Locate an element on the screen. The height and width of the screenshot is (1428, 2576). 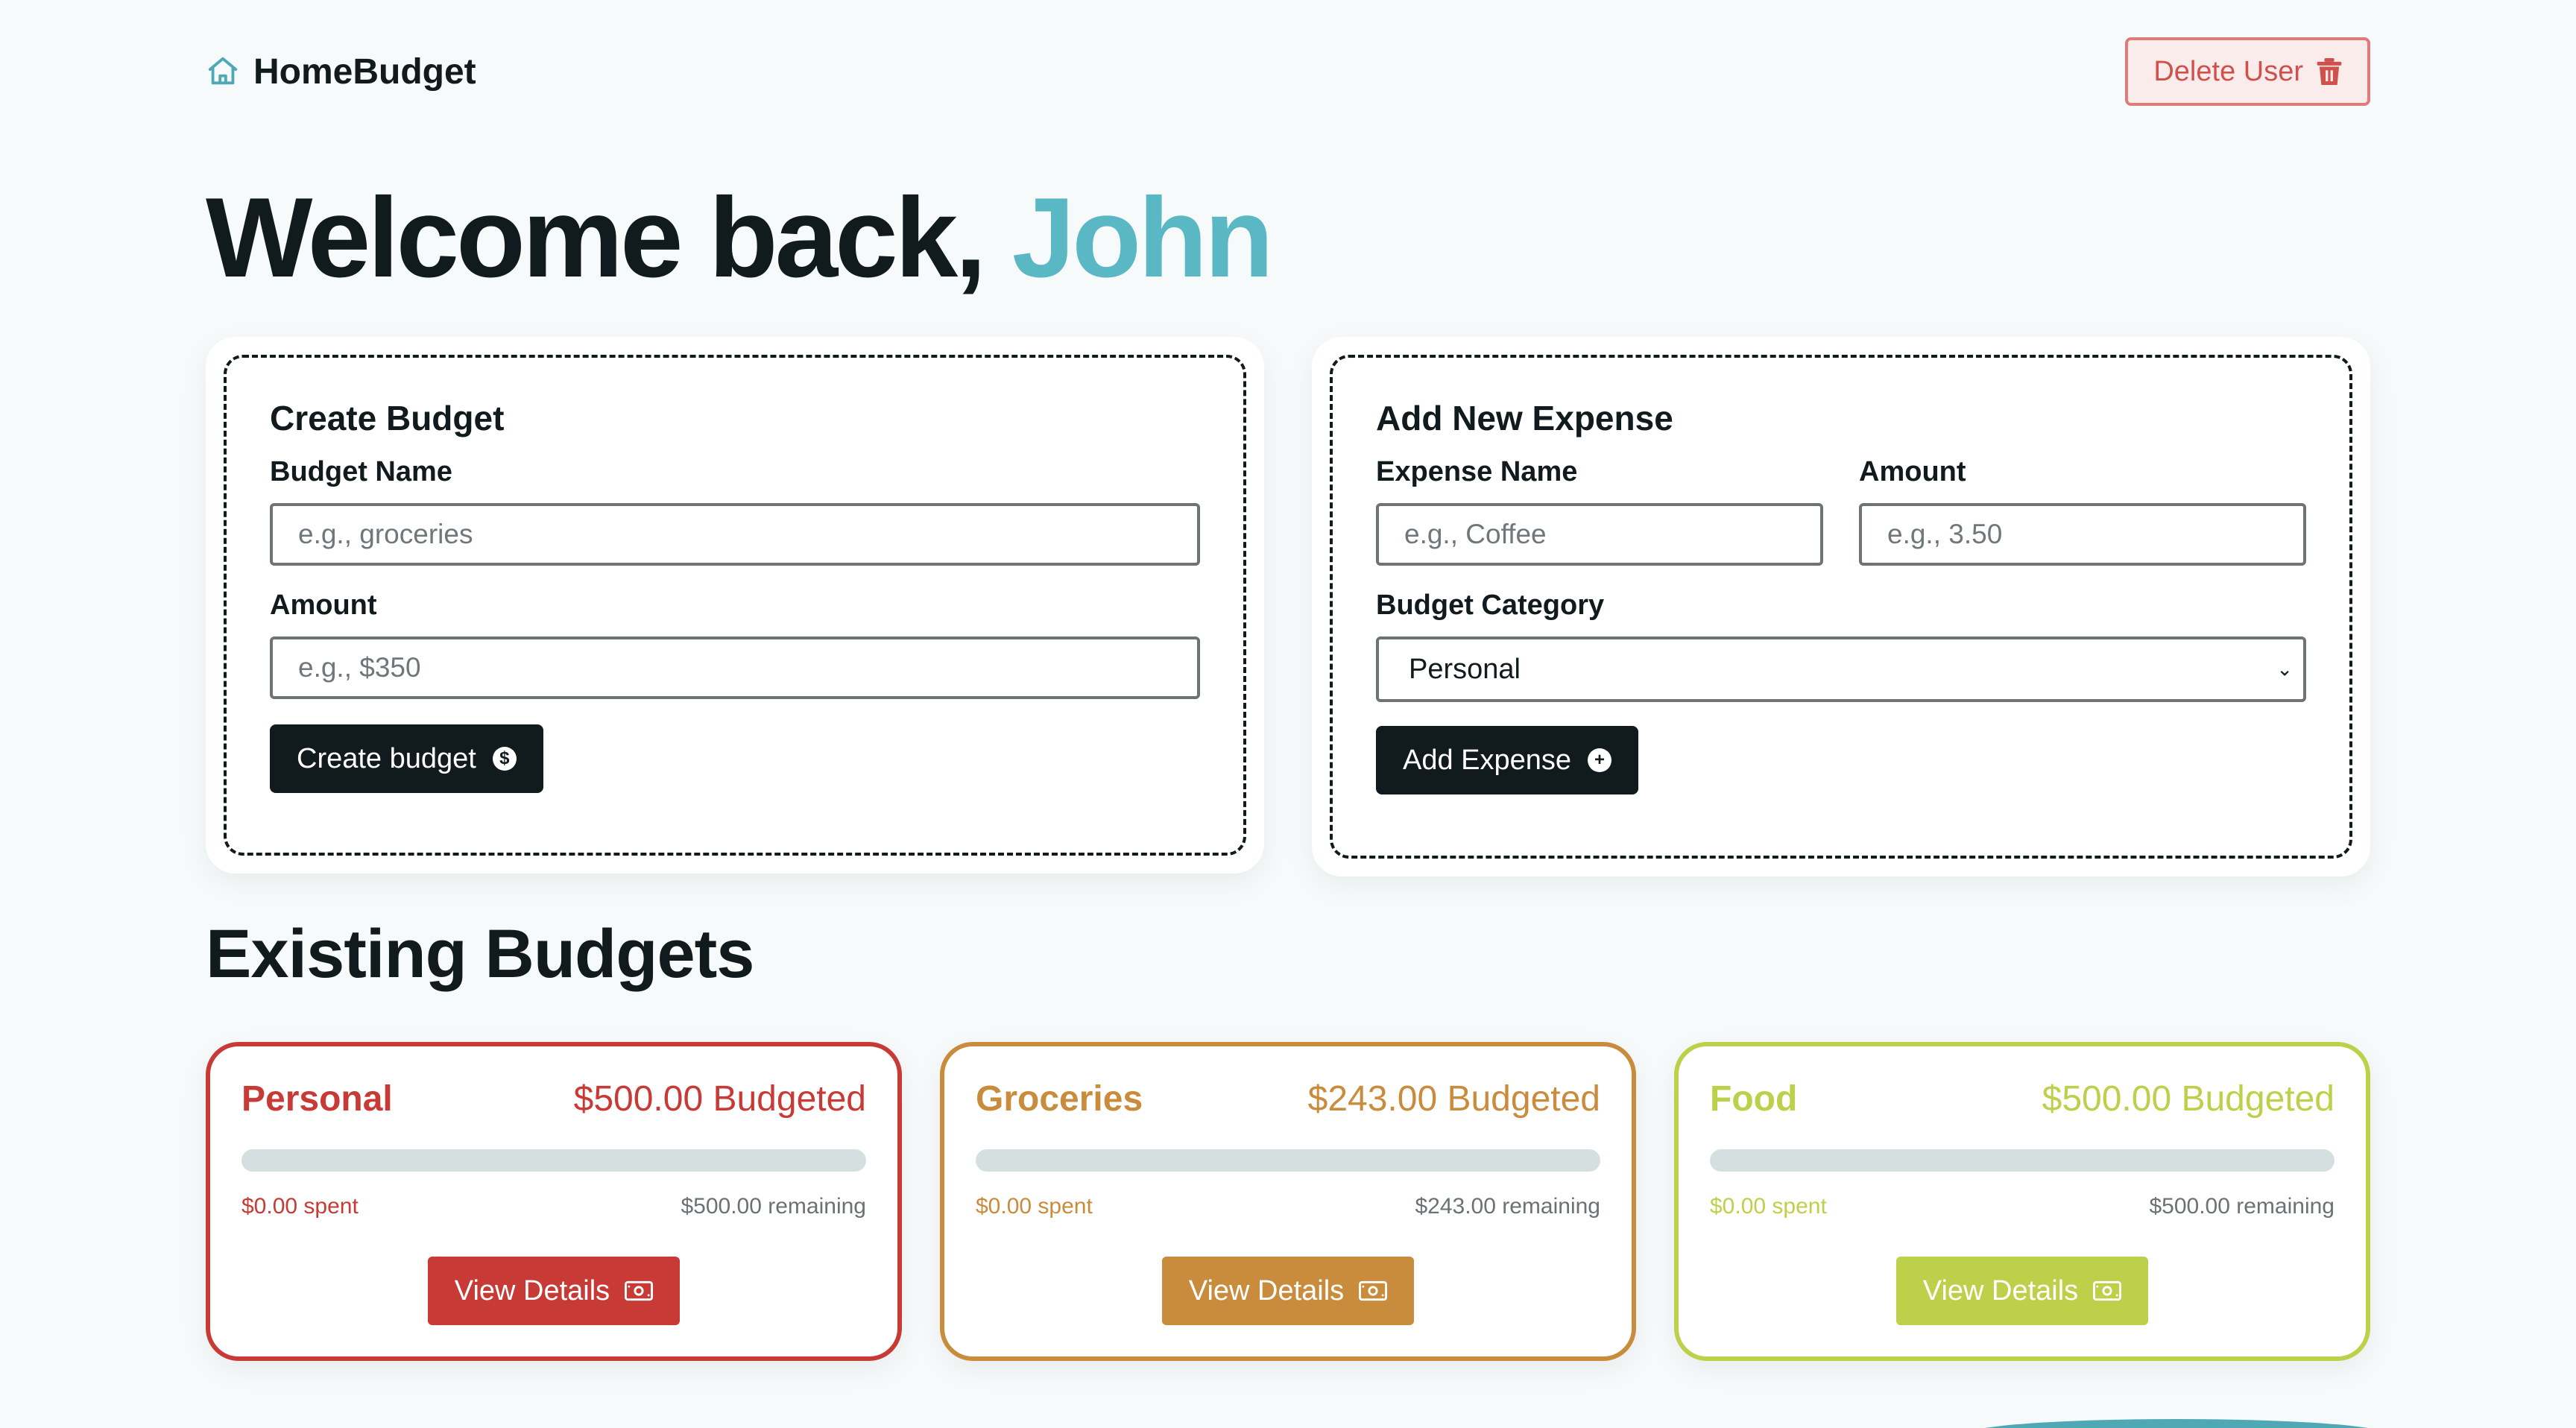
create-budget-button: Create budget $ is located at coordinates (407, 758).